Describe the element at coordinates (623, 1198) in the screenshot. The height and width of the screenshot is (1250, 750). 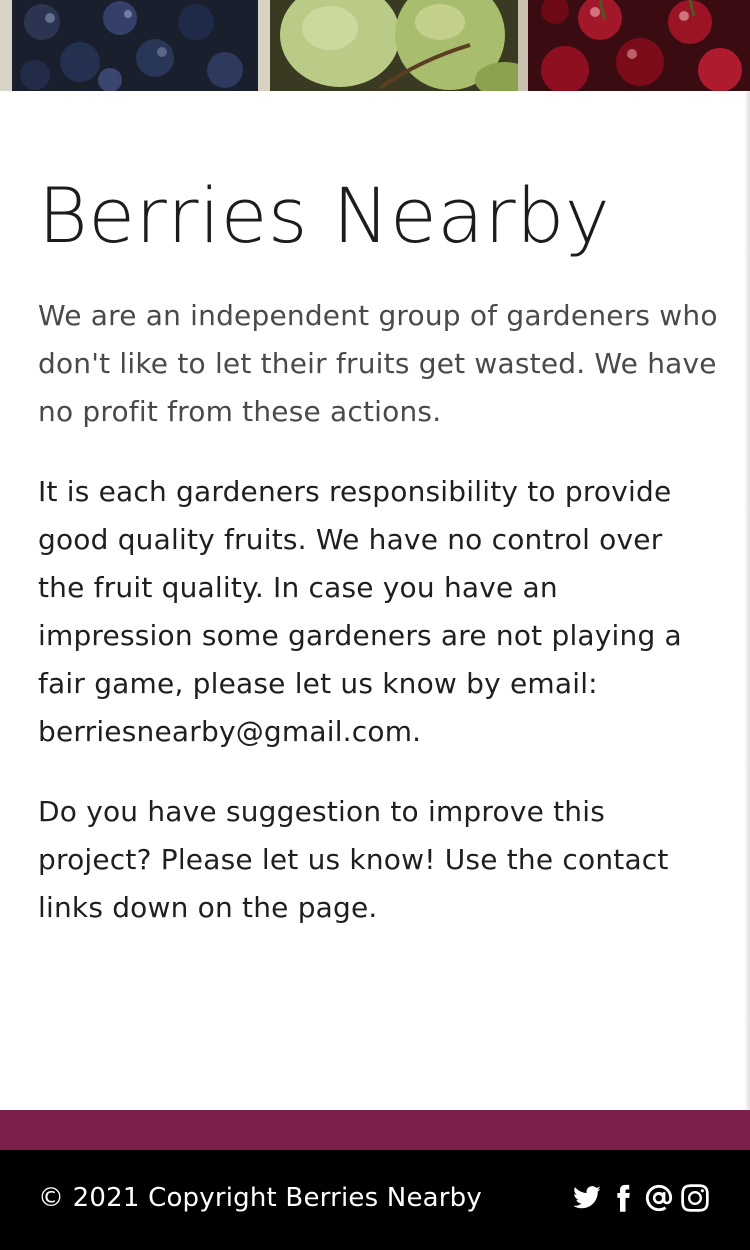
I see `facebook-icon` at that location.